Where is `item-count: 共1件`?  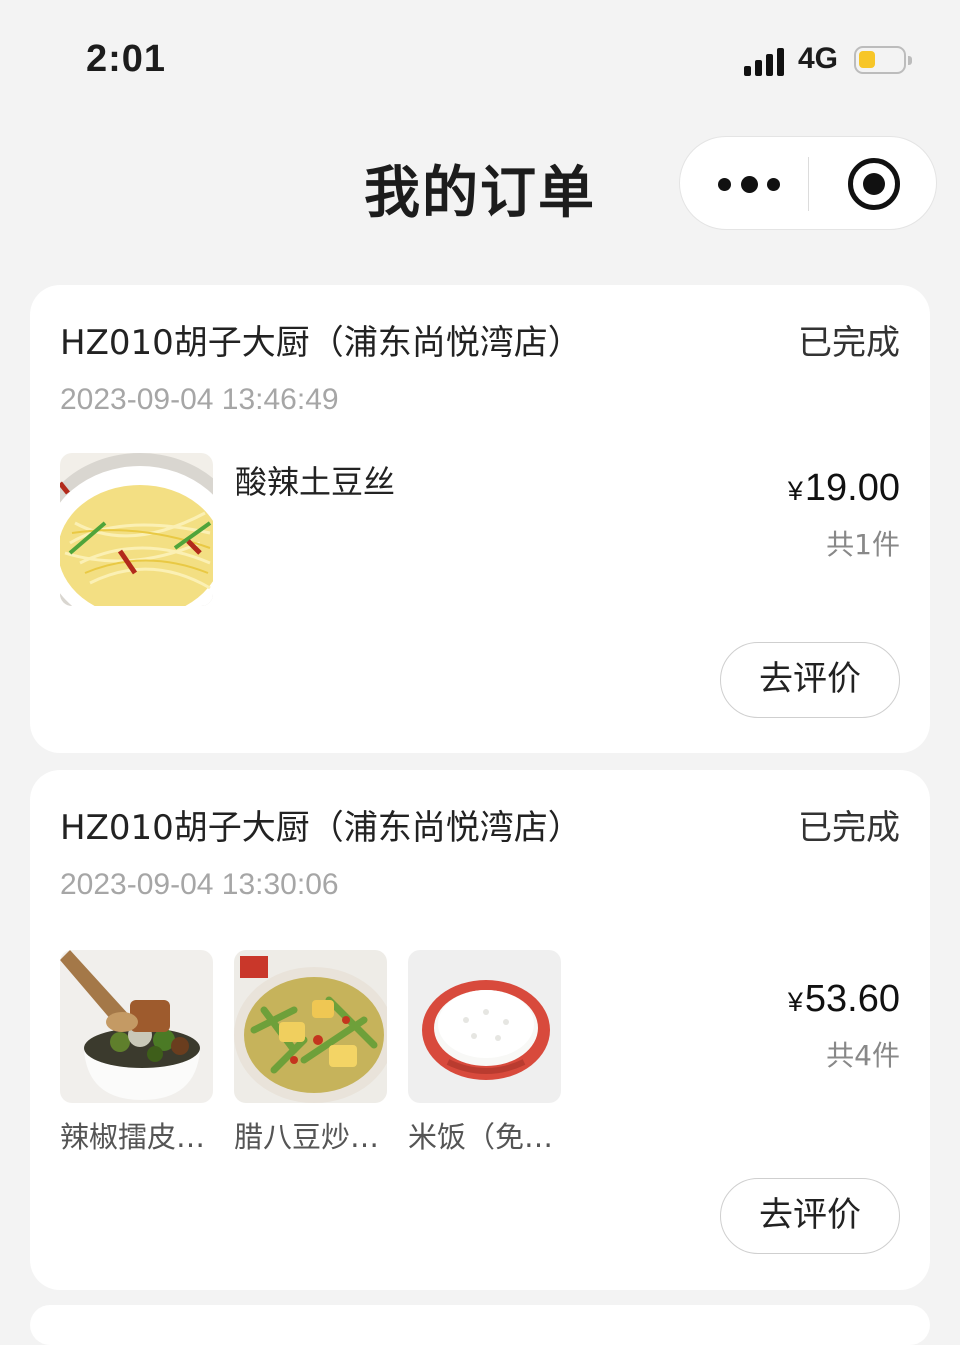 item-count: 共1件 is located at coordinates (863, 544).